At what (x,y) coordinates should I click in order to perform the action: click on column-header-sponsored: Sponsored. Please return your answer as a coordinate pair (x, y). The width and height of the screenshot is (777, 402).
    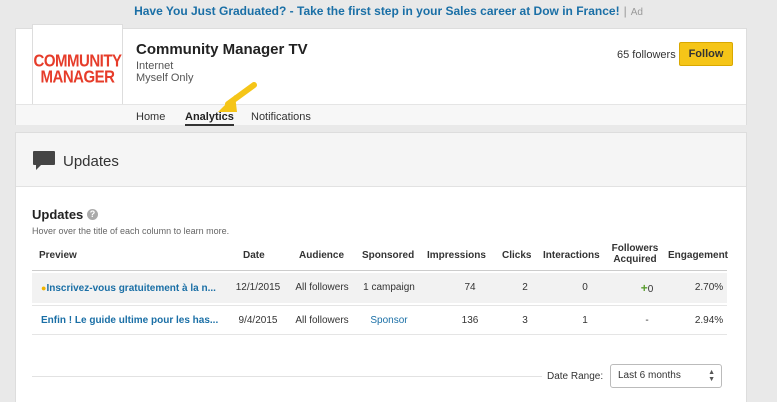
    Looking at the image, I should click on (388, 255).